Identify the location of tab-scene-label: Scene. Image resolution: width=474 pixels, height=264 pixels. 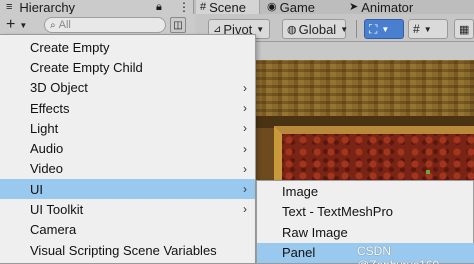
(227, 7).